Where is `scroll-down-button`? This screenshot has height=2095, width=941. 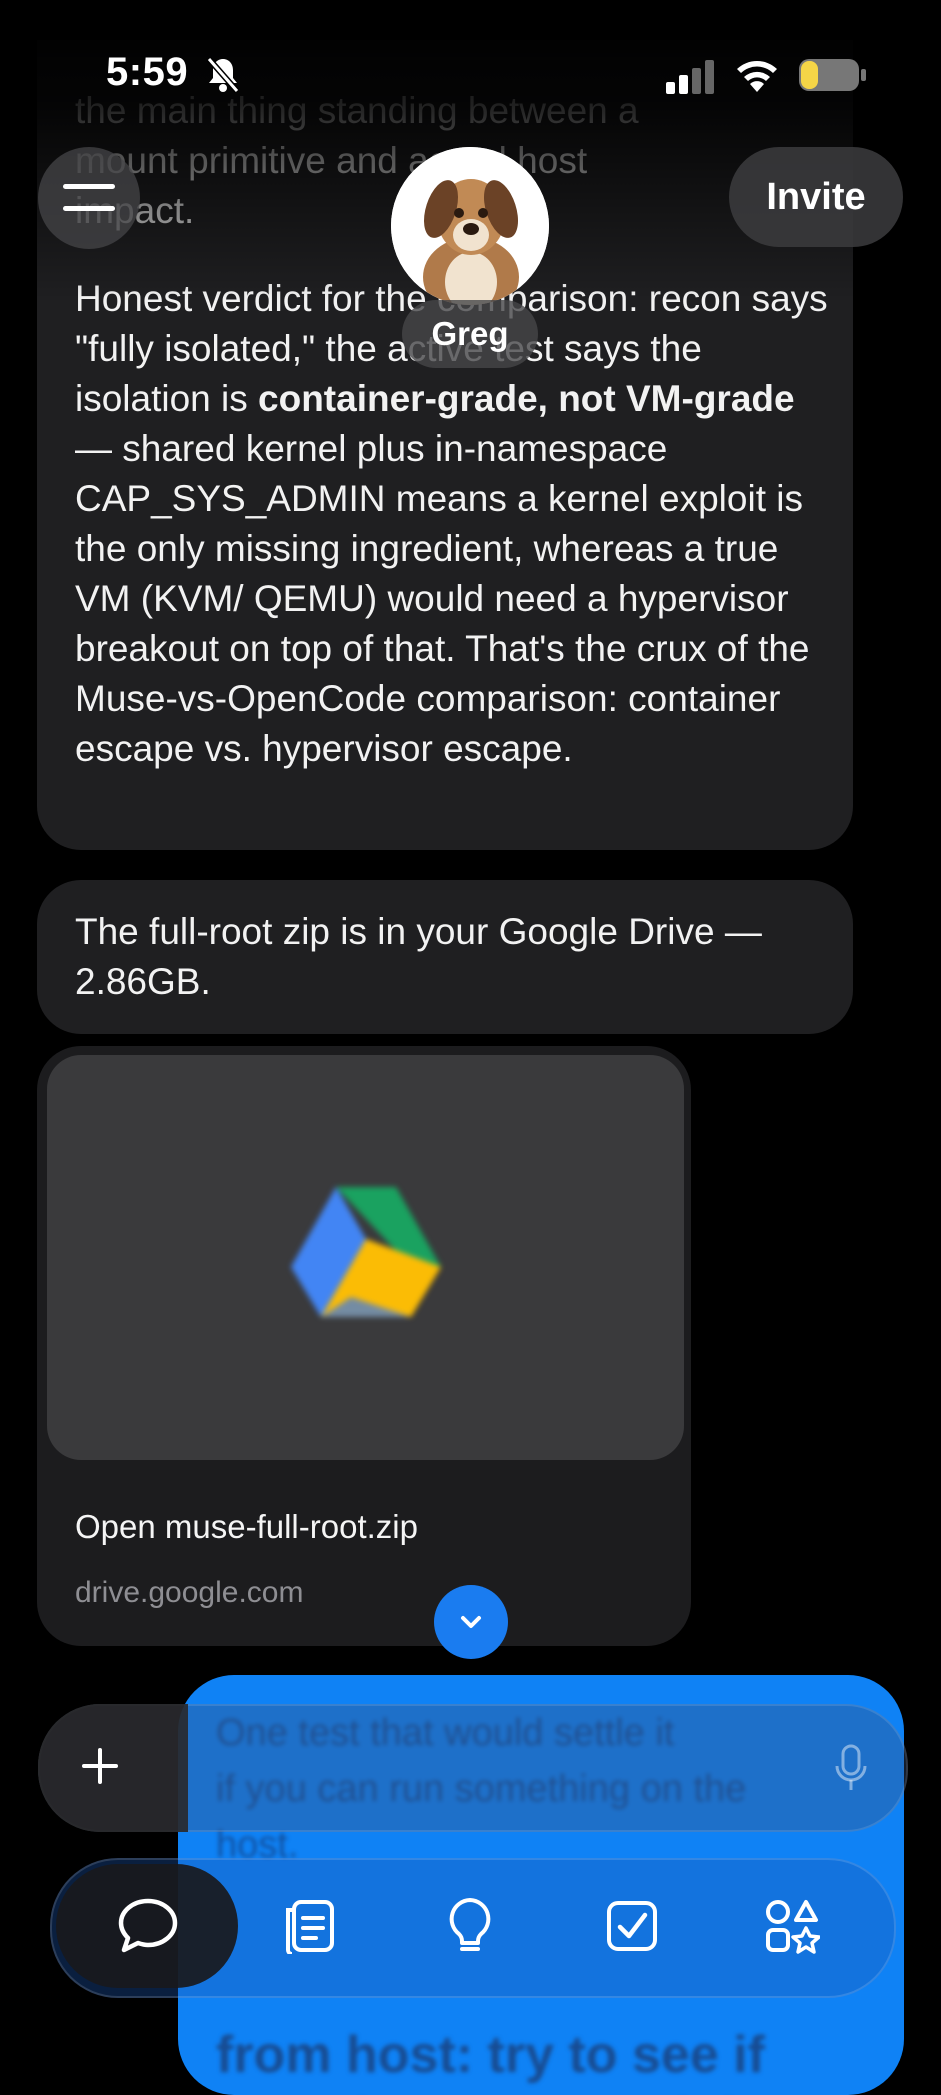 scroll-down-button is located at coordinates (471, 1622).